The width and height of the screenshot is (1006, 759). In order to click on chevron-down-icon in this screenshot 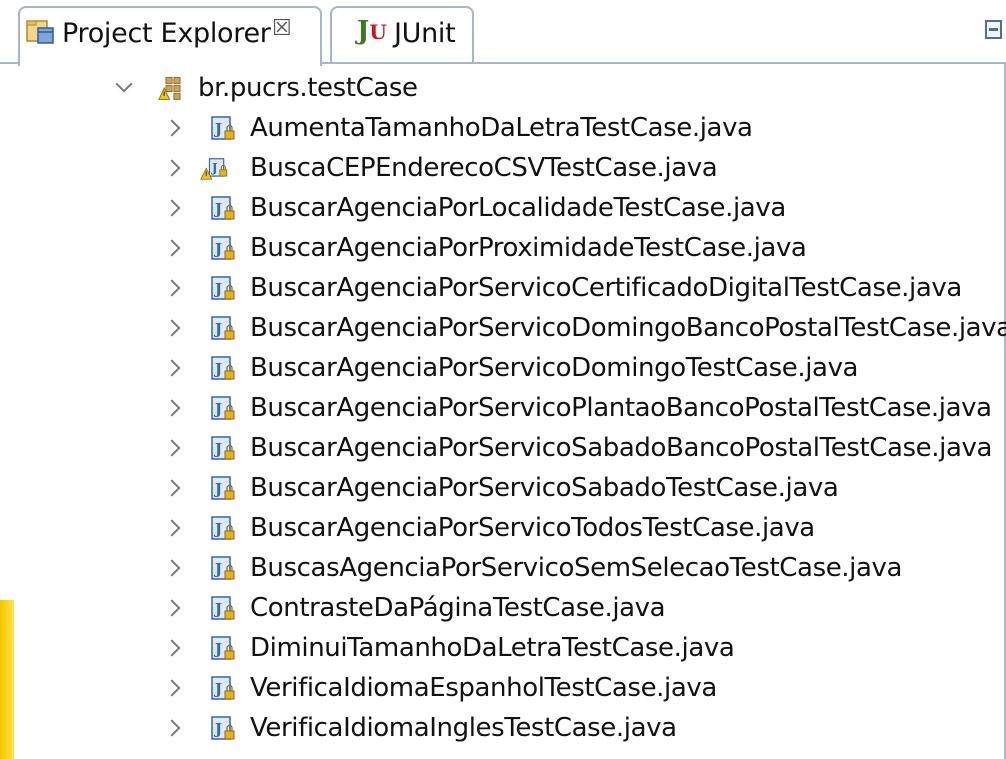, I will do `click(124, 84)`.